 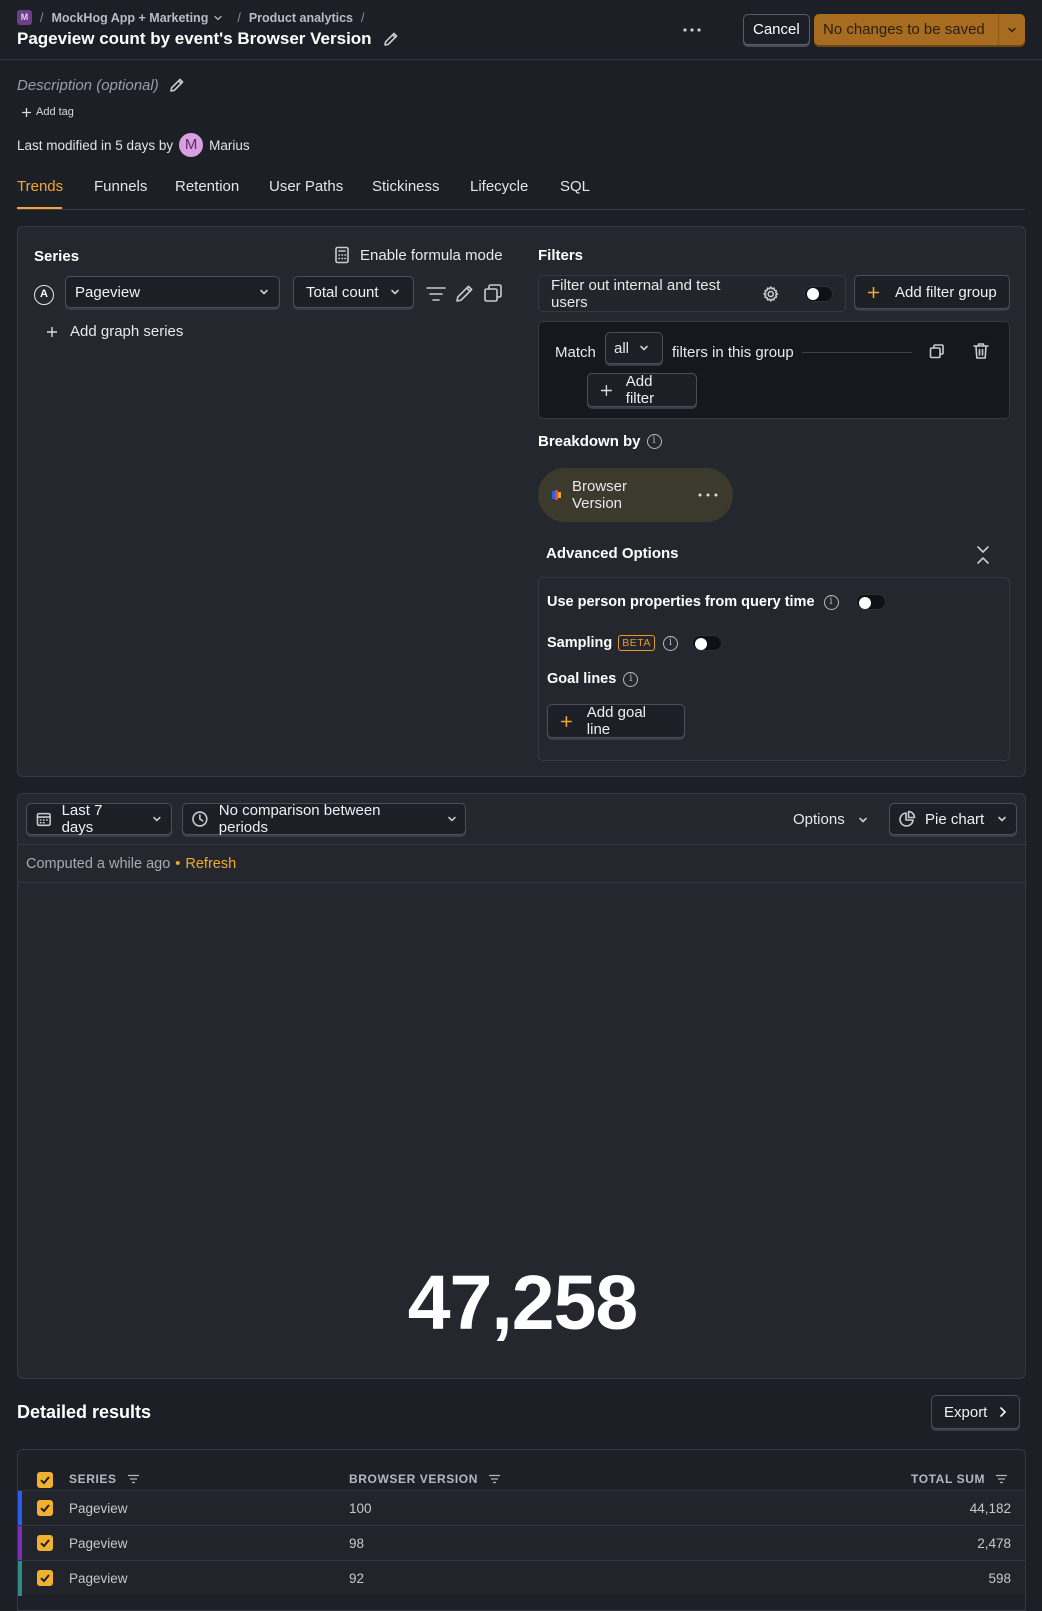 What do you see at coordinates (360, 1508) in the screenshot?
I see `cell-browser-version: 100` at bounding box center [360, 1508].